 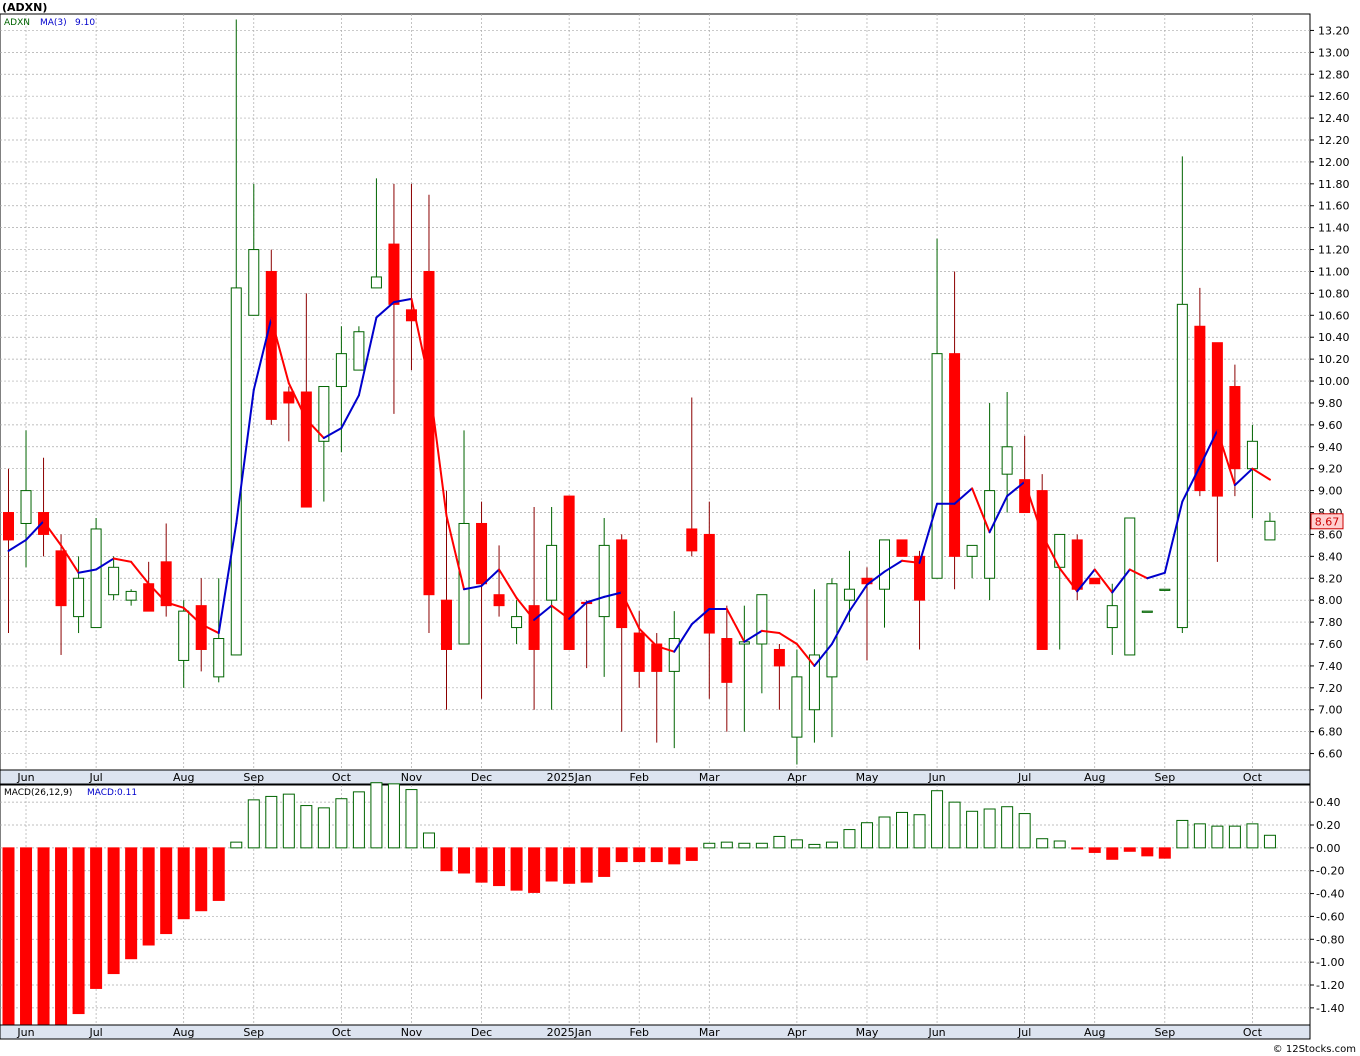 What do you see at coordinates (1334, 228) in the screenshot?
I see `price-y-tick-label: 11.40` at bounding box center [1334, 228].